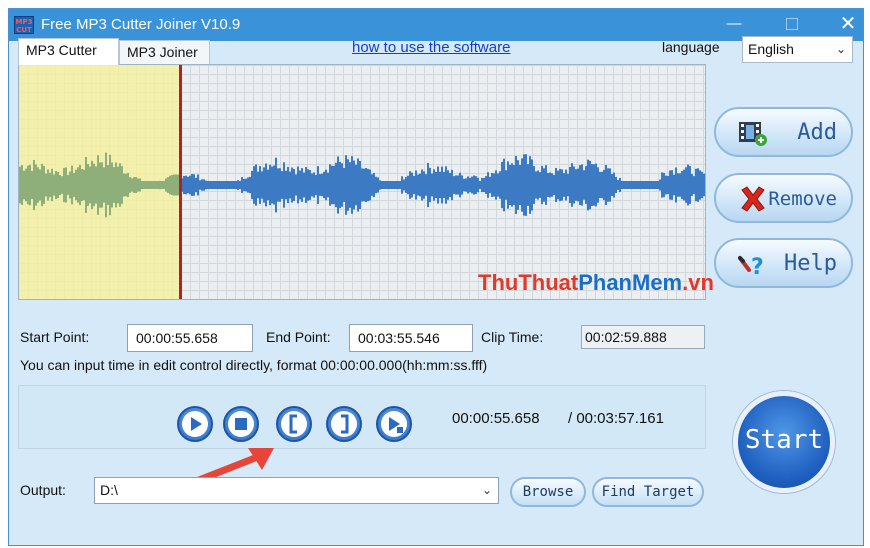  I want to click on find-target-button: Find Target, so click(648, 492).